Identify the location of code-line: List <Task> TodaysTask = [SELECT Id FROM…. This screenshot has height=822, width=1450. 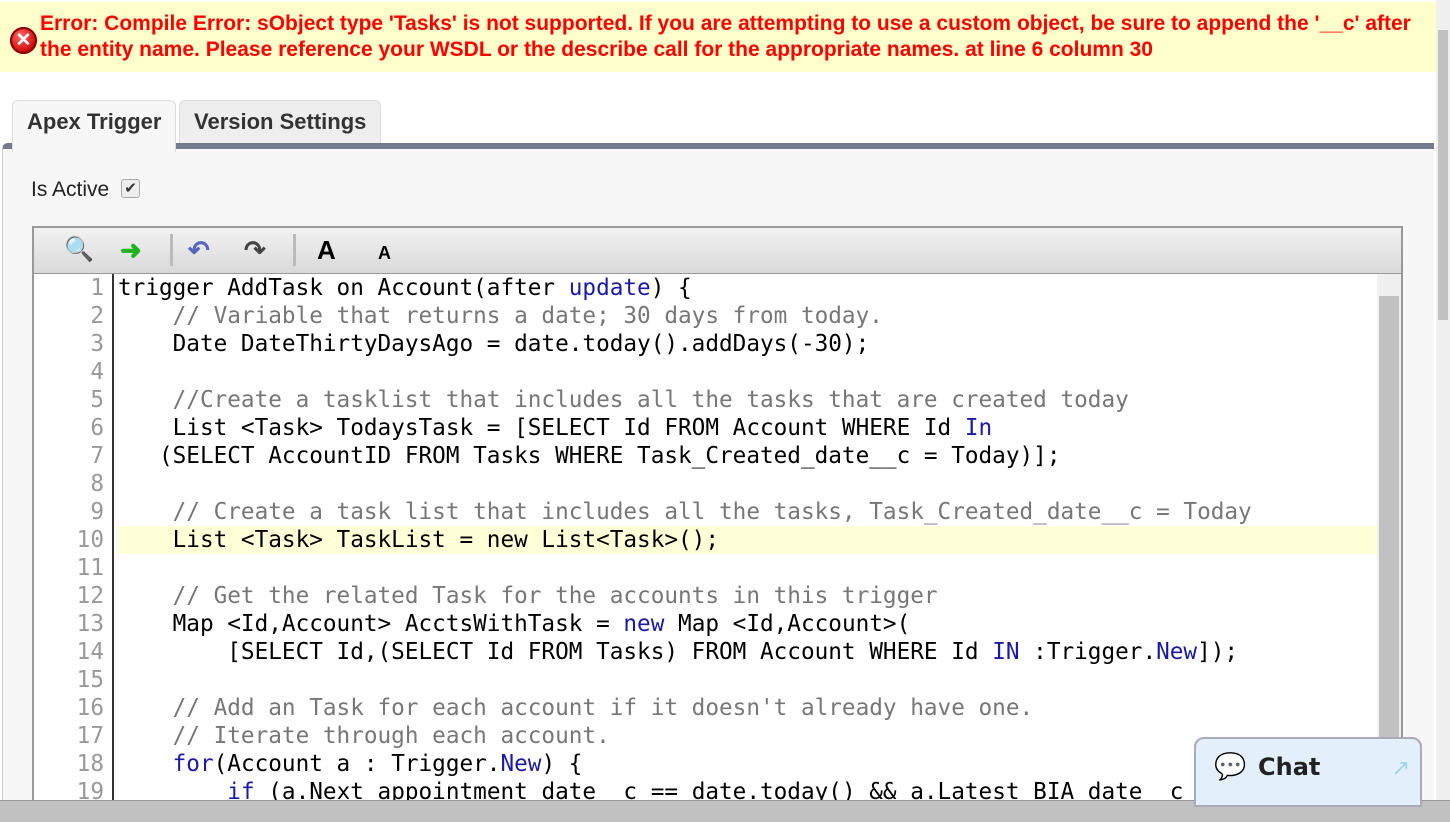
(748, 428).